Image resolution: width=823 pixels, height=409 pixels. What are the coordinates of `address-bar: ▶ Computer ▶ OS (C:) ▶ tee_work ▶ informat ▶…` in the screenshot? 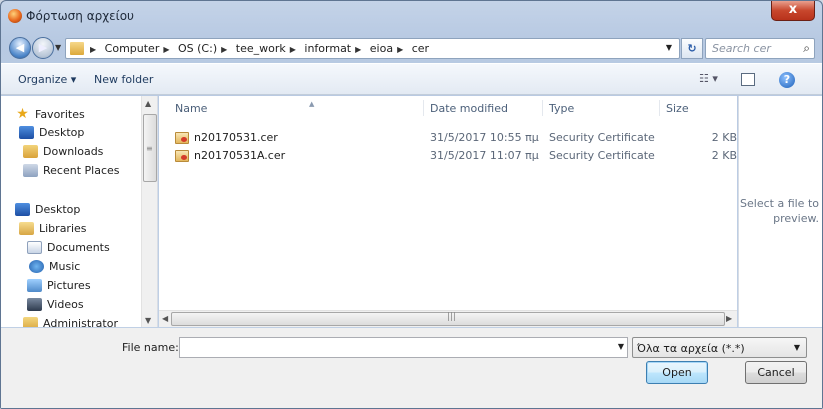 It's located at (372, 48).